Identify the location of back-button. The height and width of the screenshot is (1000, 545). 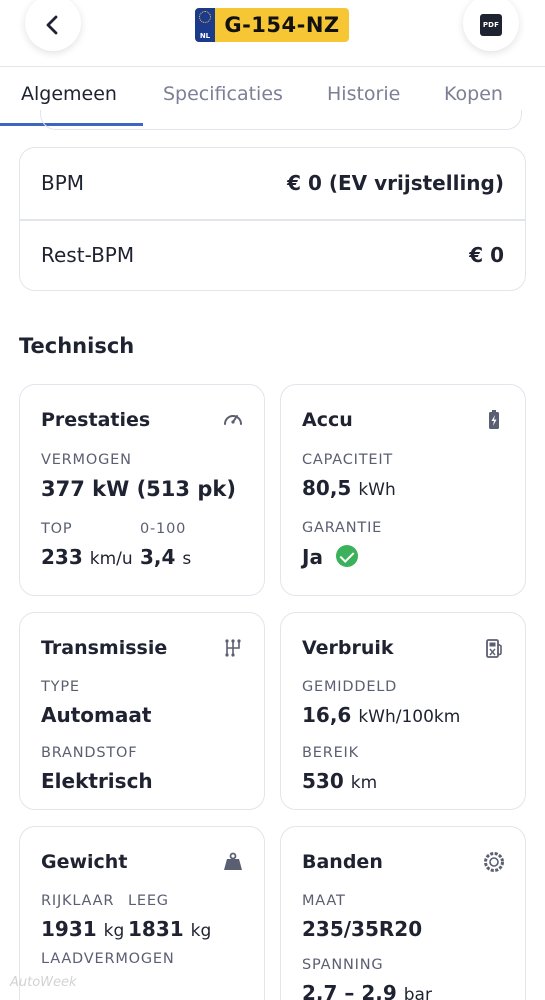
(53, 25).